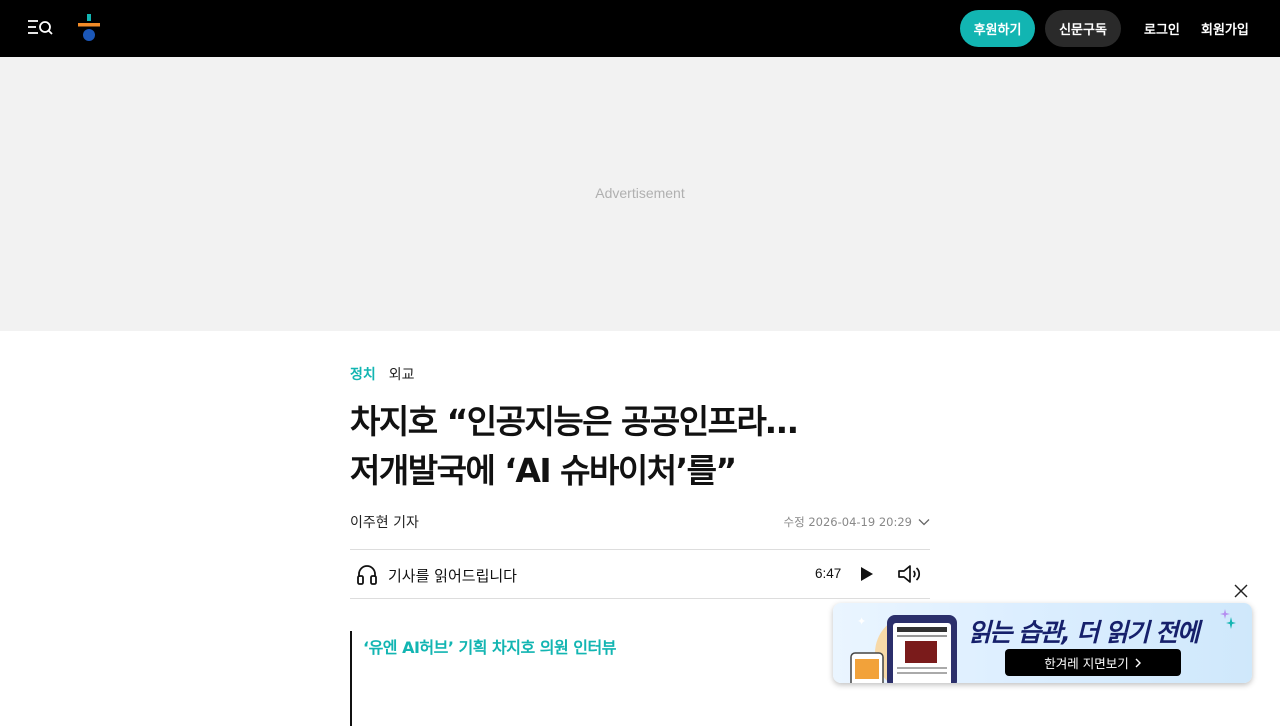 This screenshot has width=1280, height=726. What do you see at coordinates (1138, 662) in the screenshot?
I see `chevron-right-icon` at bounding box center [1138, 662].